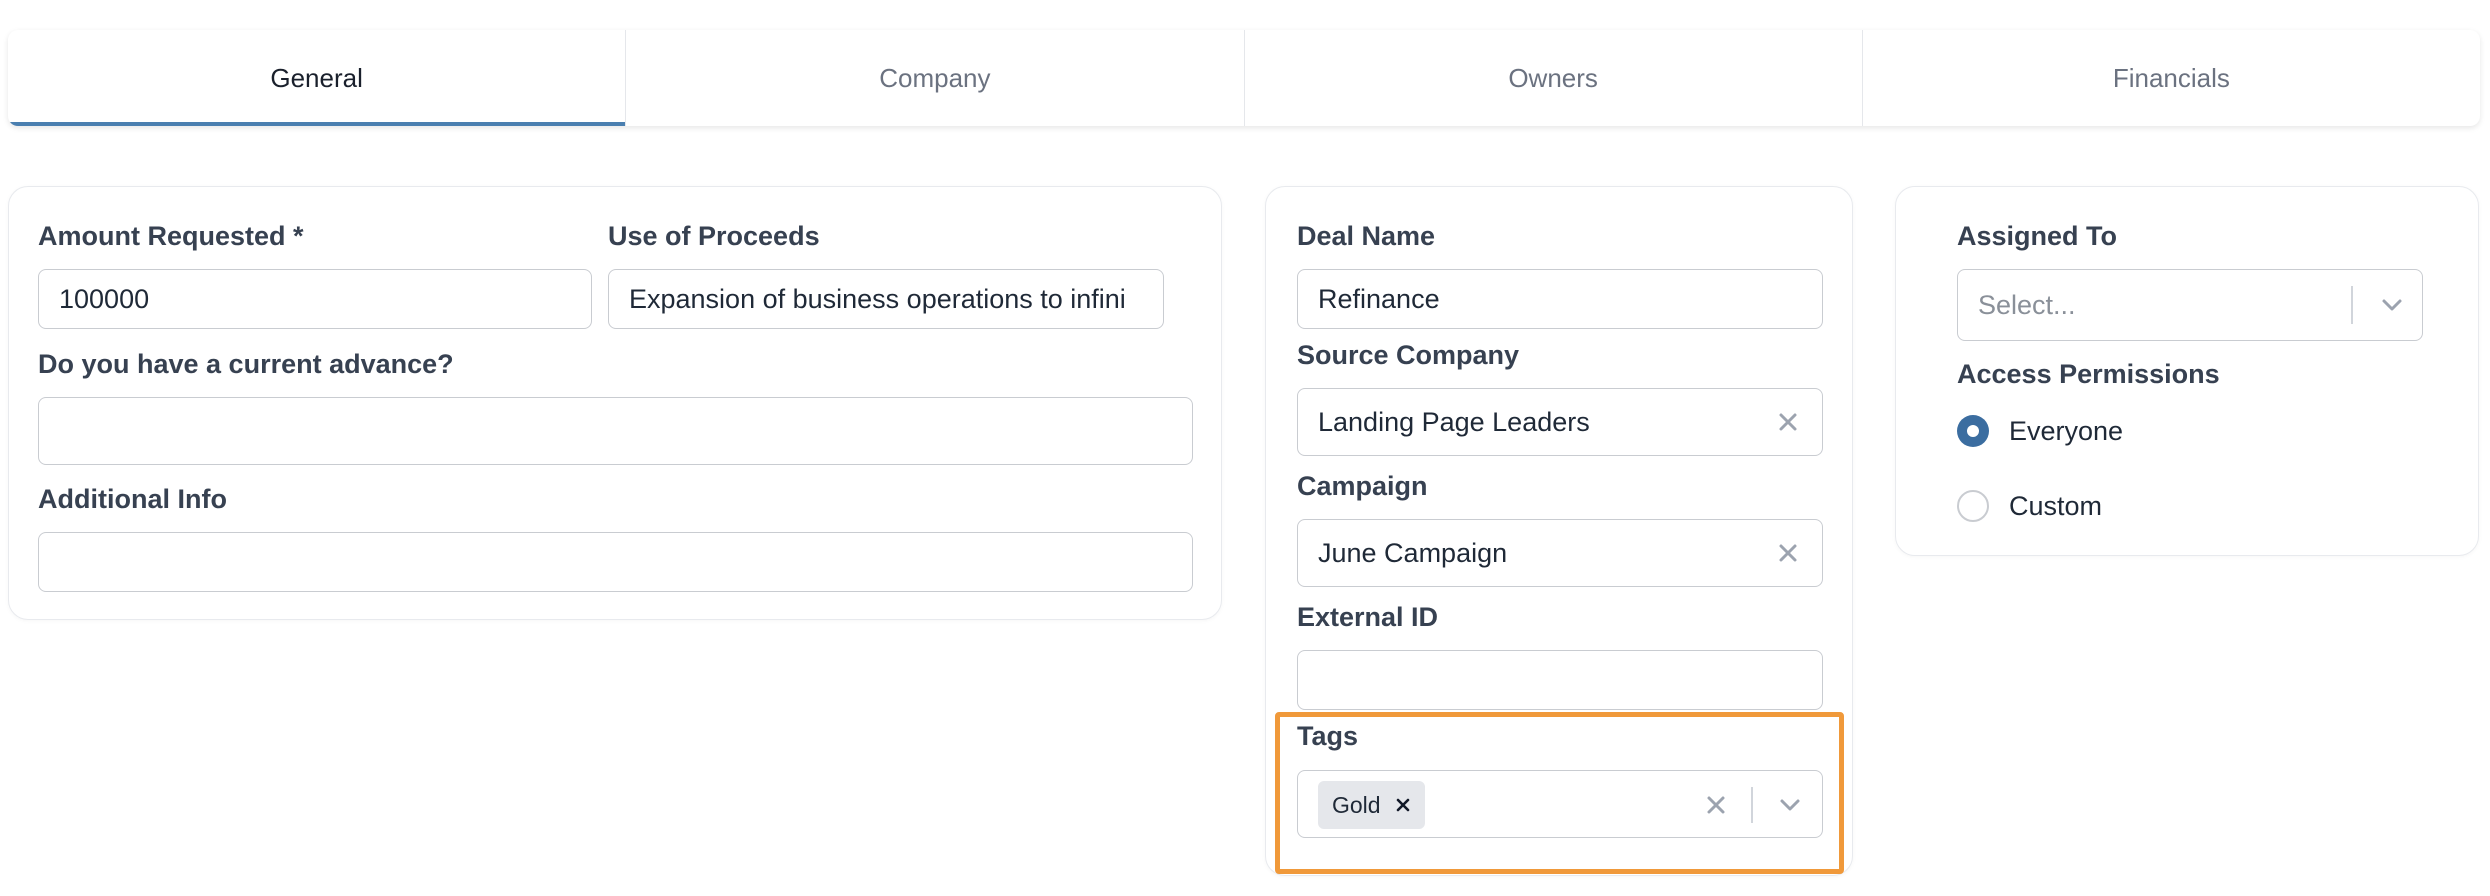 The height and width of the screenshot is (896, 2490). Describe the element at coordinates (2066, 431) in the screenshot. I see `radio-everyone-label: Everyone` at that location.